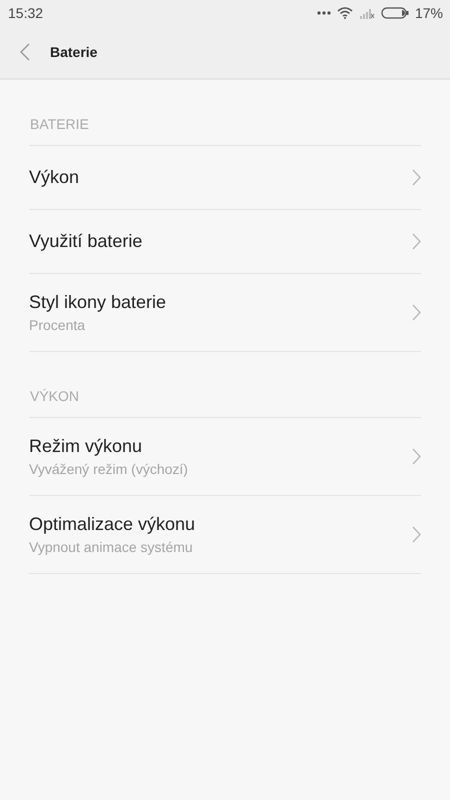 The image size is (450, 800). Describe the element at coordinates (225, 457) in the screenshot. I see `settings-item: Režim výkonu Vyvážený režim (výchozí)` at that location.